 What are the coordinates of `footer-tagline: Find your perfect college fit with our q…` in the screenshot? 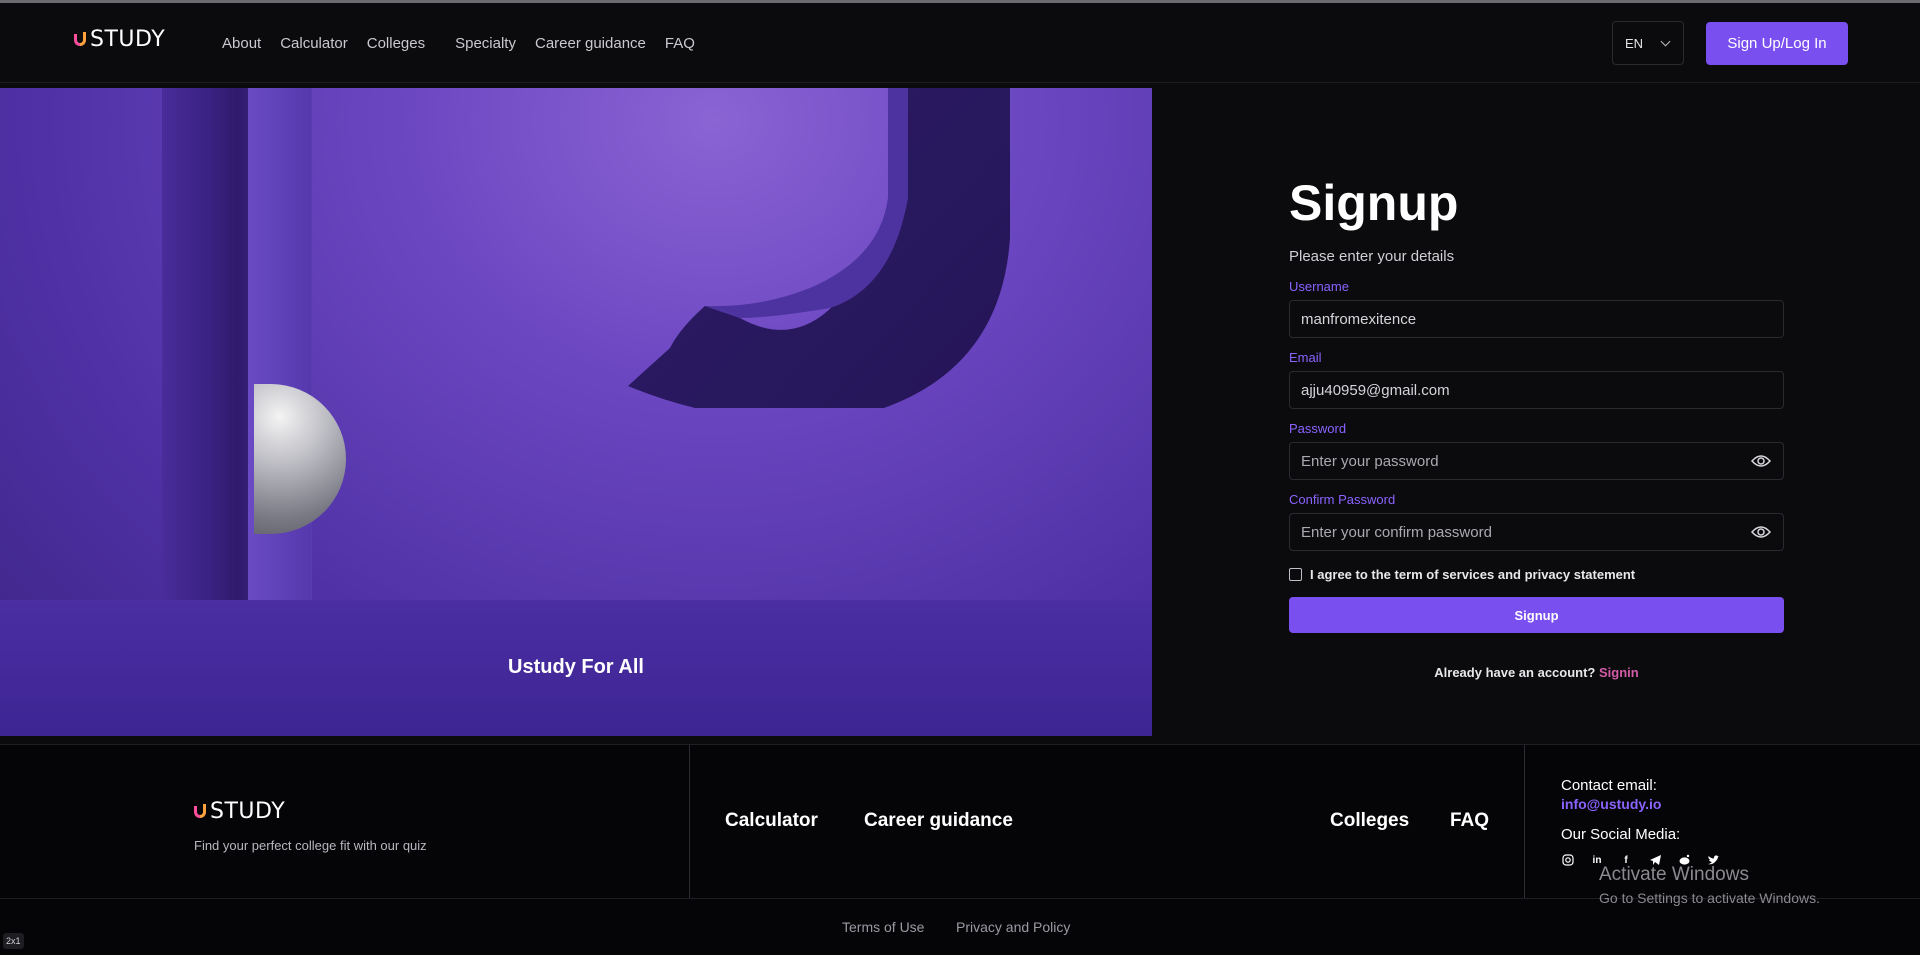 It's located at (310, 845).